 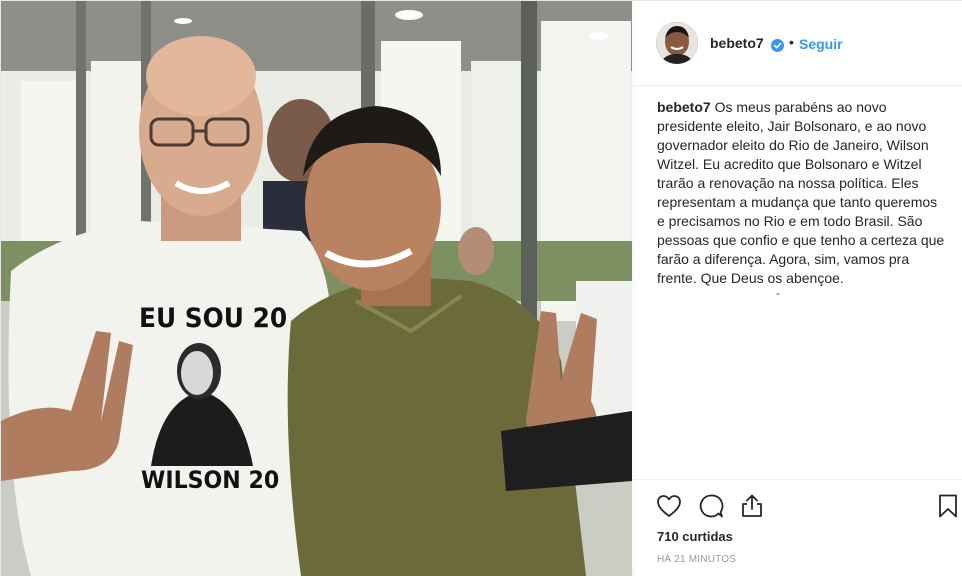 I want to click on post-timestamp: HÁ 21 MINUTOS, so click(x=696, y=559).